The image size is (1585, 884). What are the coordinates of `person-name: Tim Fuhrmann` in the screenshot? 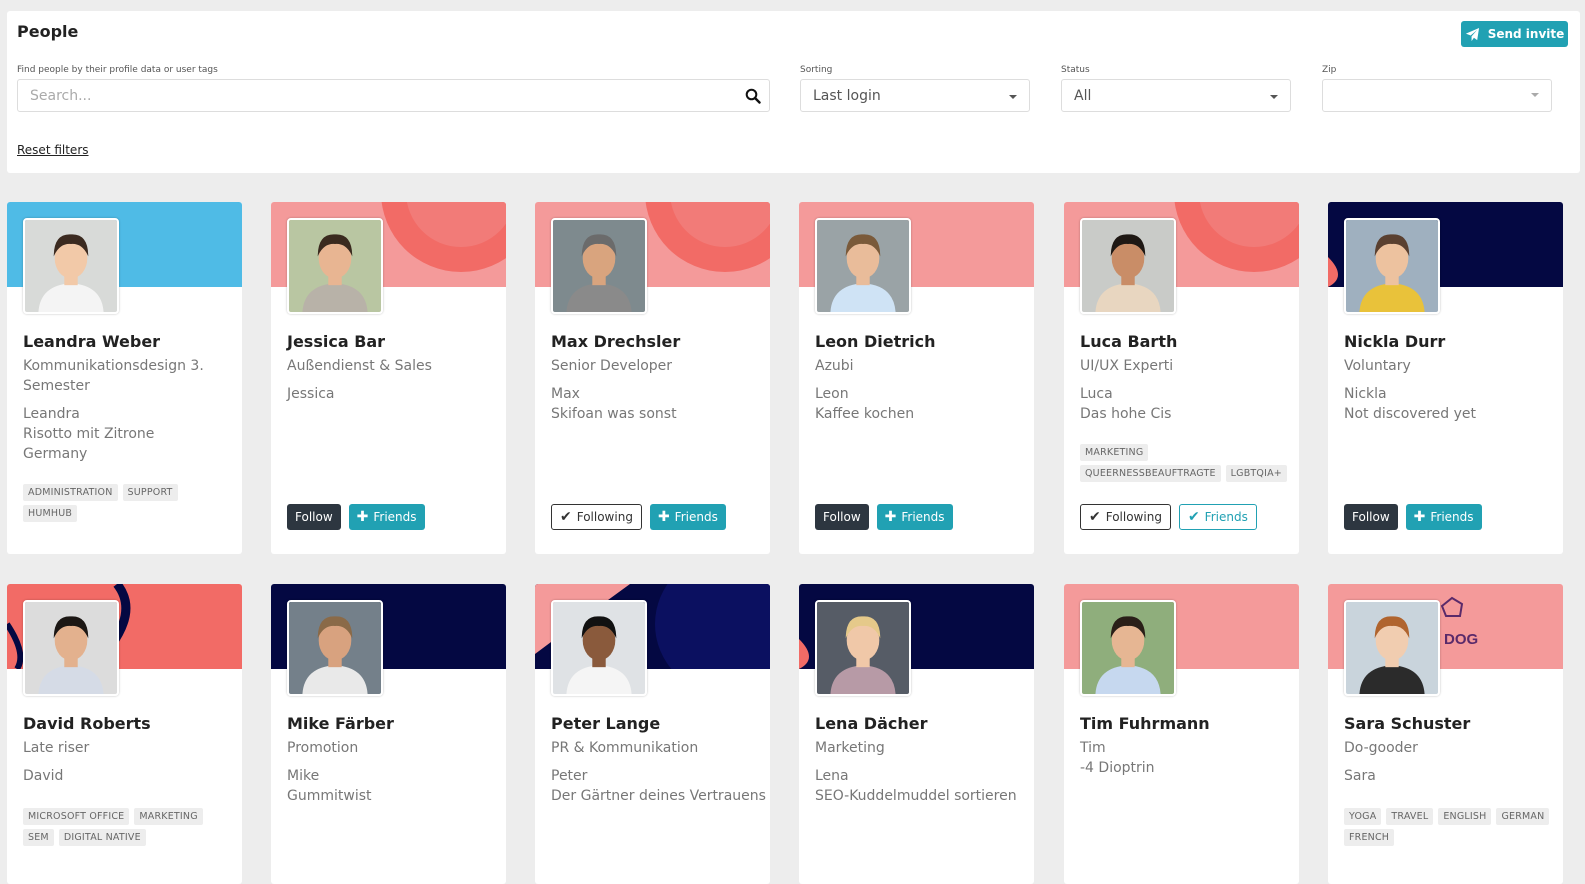 It's located at (1145, 723).